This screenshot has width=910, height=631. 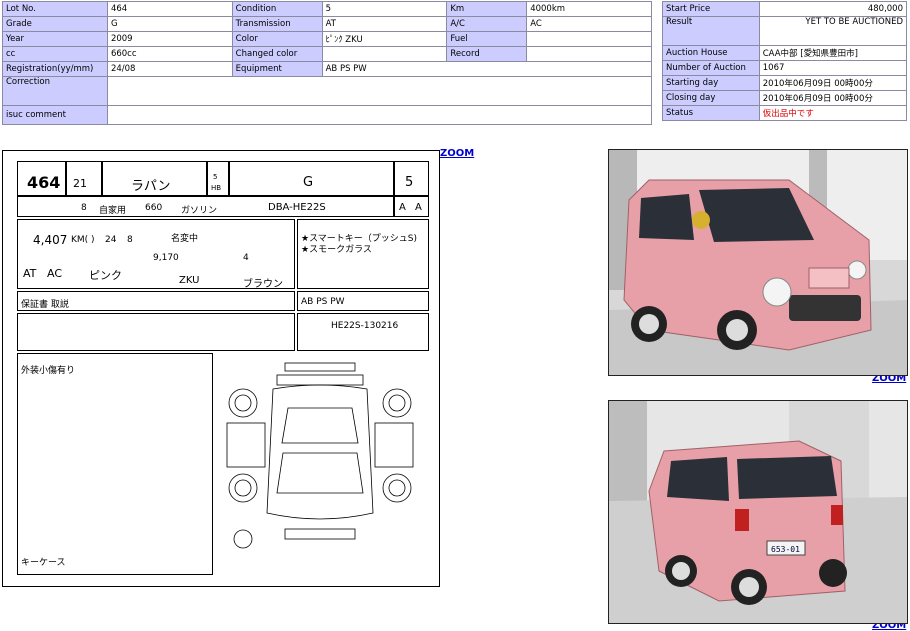 I want to click on table-row: isuc comment, so click(x=327, y=115).